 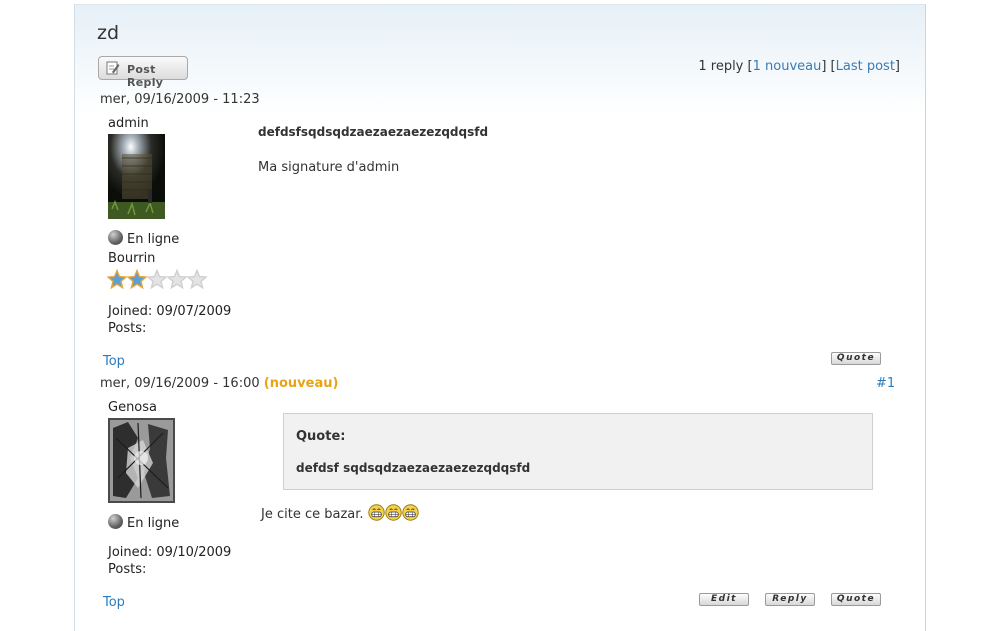 I want to click on author-name: Genosa, so click(x=132, y=407).